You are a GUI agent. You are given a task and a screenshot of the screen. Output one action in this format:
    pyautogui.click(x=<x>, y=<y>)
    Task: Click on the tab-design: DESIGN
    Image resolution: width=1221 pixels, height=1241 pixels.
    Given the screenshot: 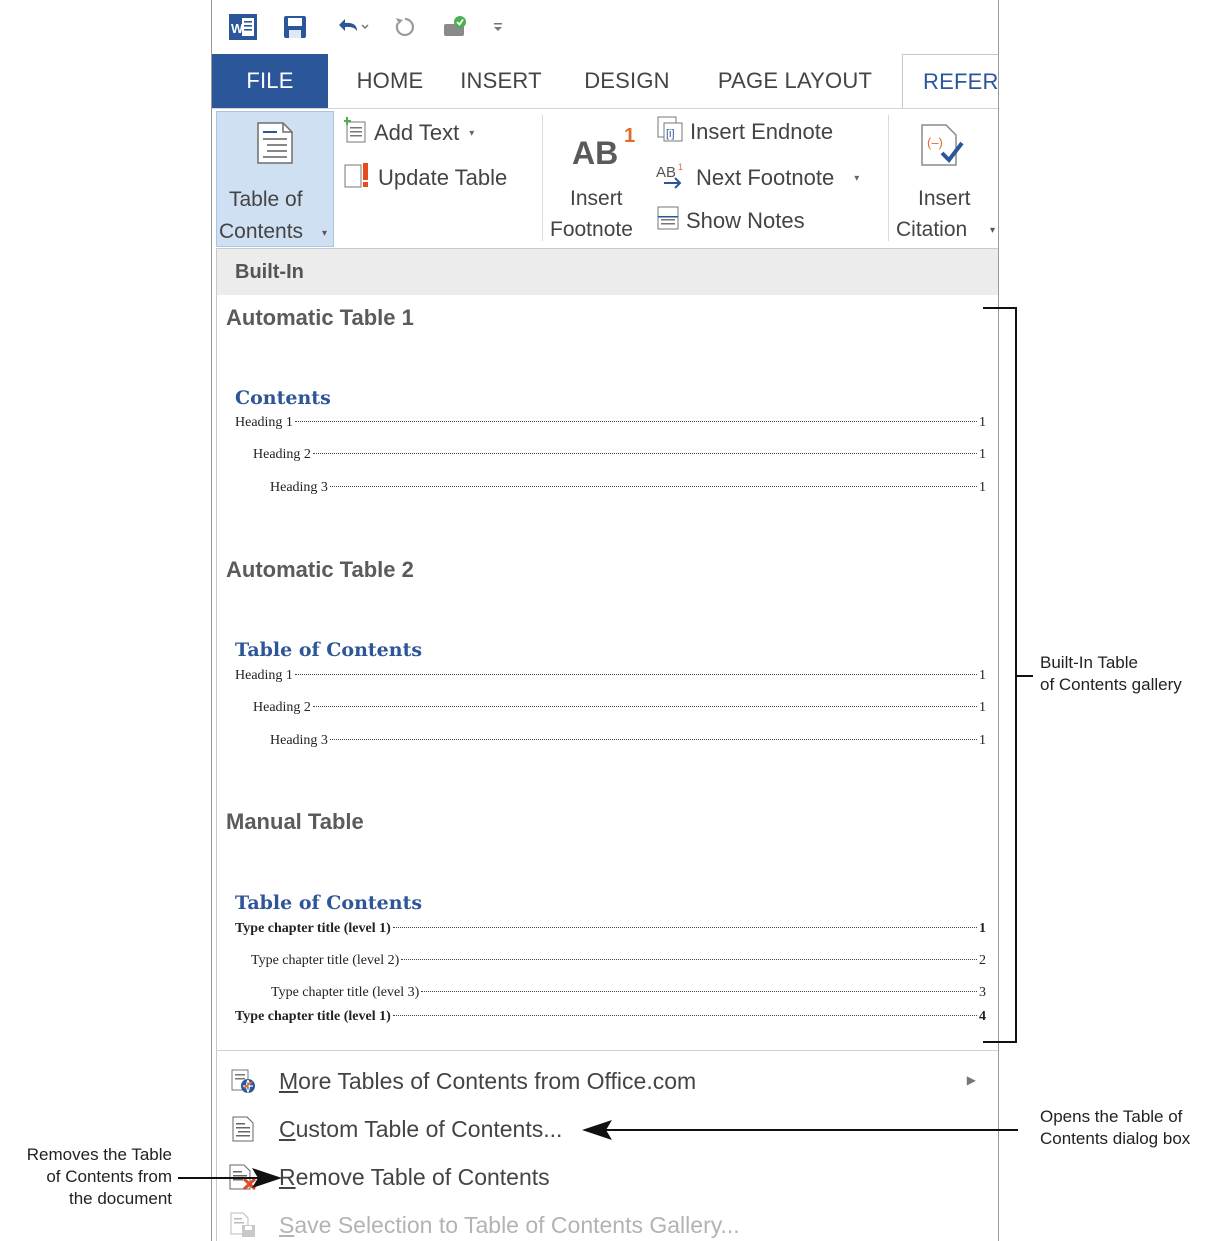 What is the action you would take?
    pyautogui.click(x=627, y=81)
    